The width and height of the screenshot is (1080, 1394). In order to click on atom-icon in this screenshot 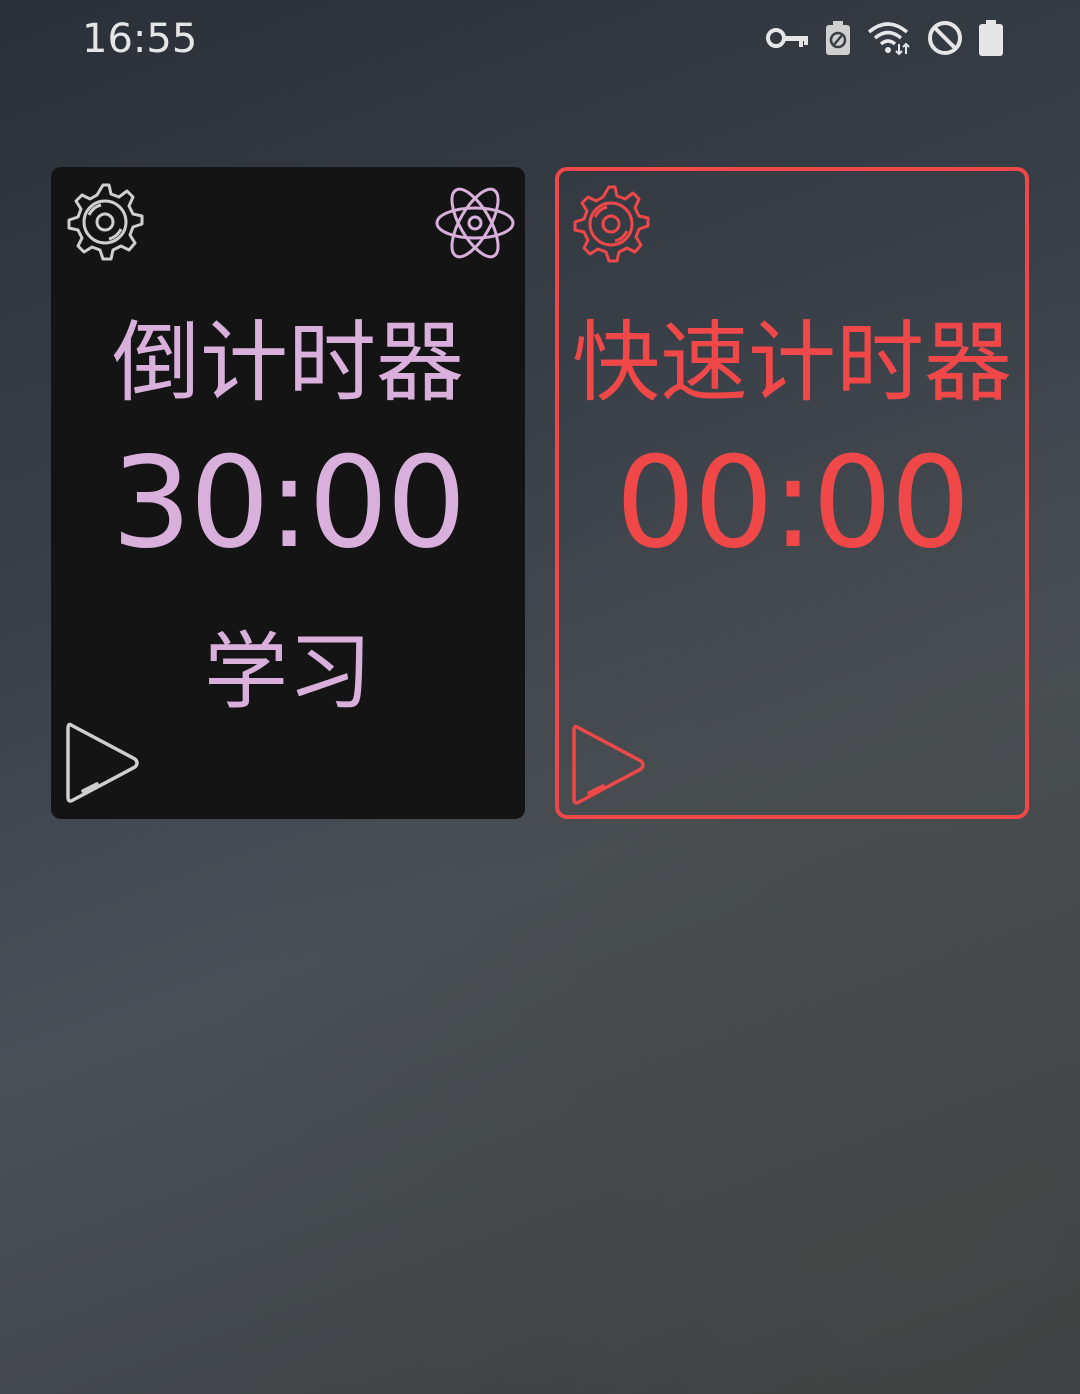, I will do `click(475, 223)`.